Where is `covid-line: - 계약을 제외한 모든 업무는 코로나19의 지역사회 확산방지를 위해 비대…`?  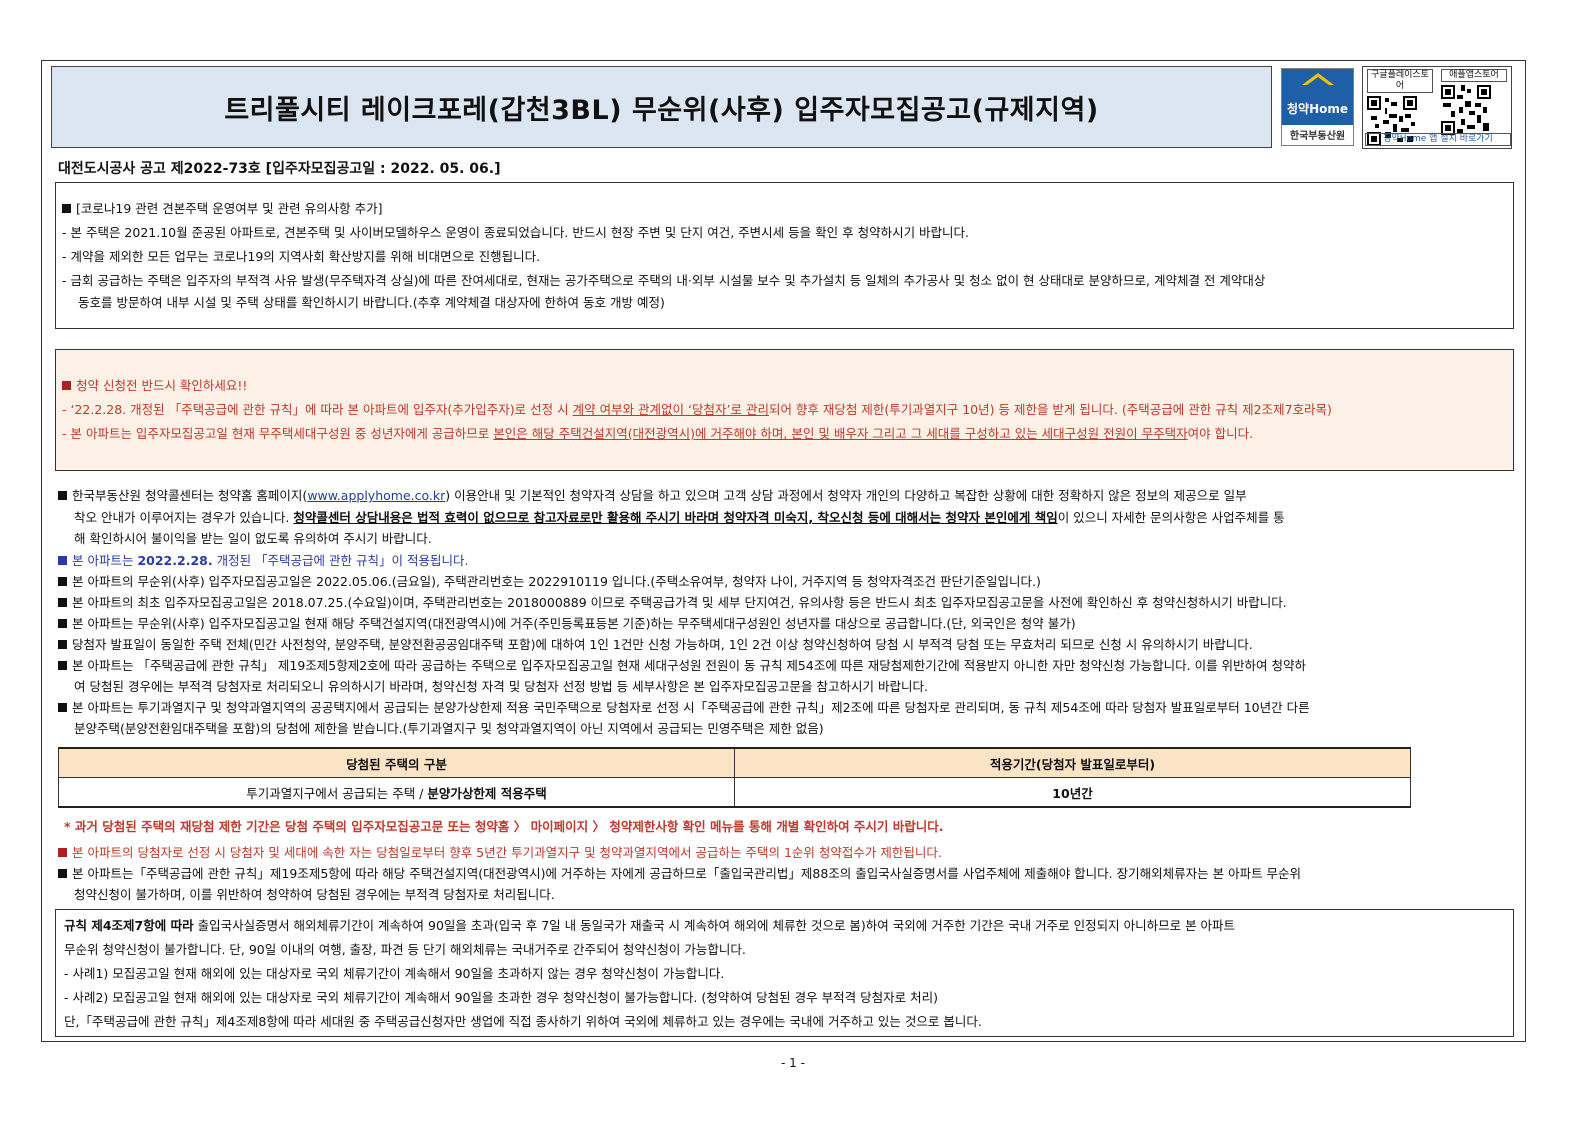
covid-line: - 계약을 제외한 모든 업무는 코로나19의 지역사회 확산방지를 위해 비대… is located at coordinates (301, 256).